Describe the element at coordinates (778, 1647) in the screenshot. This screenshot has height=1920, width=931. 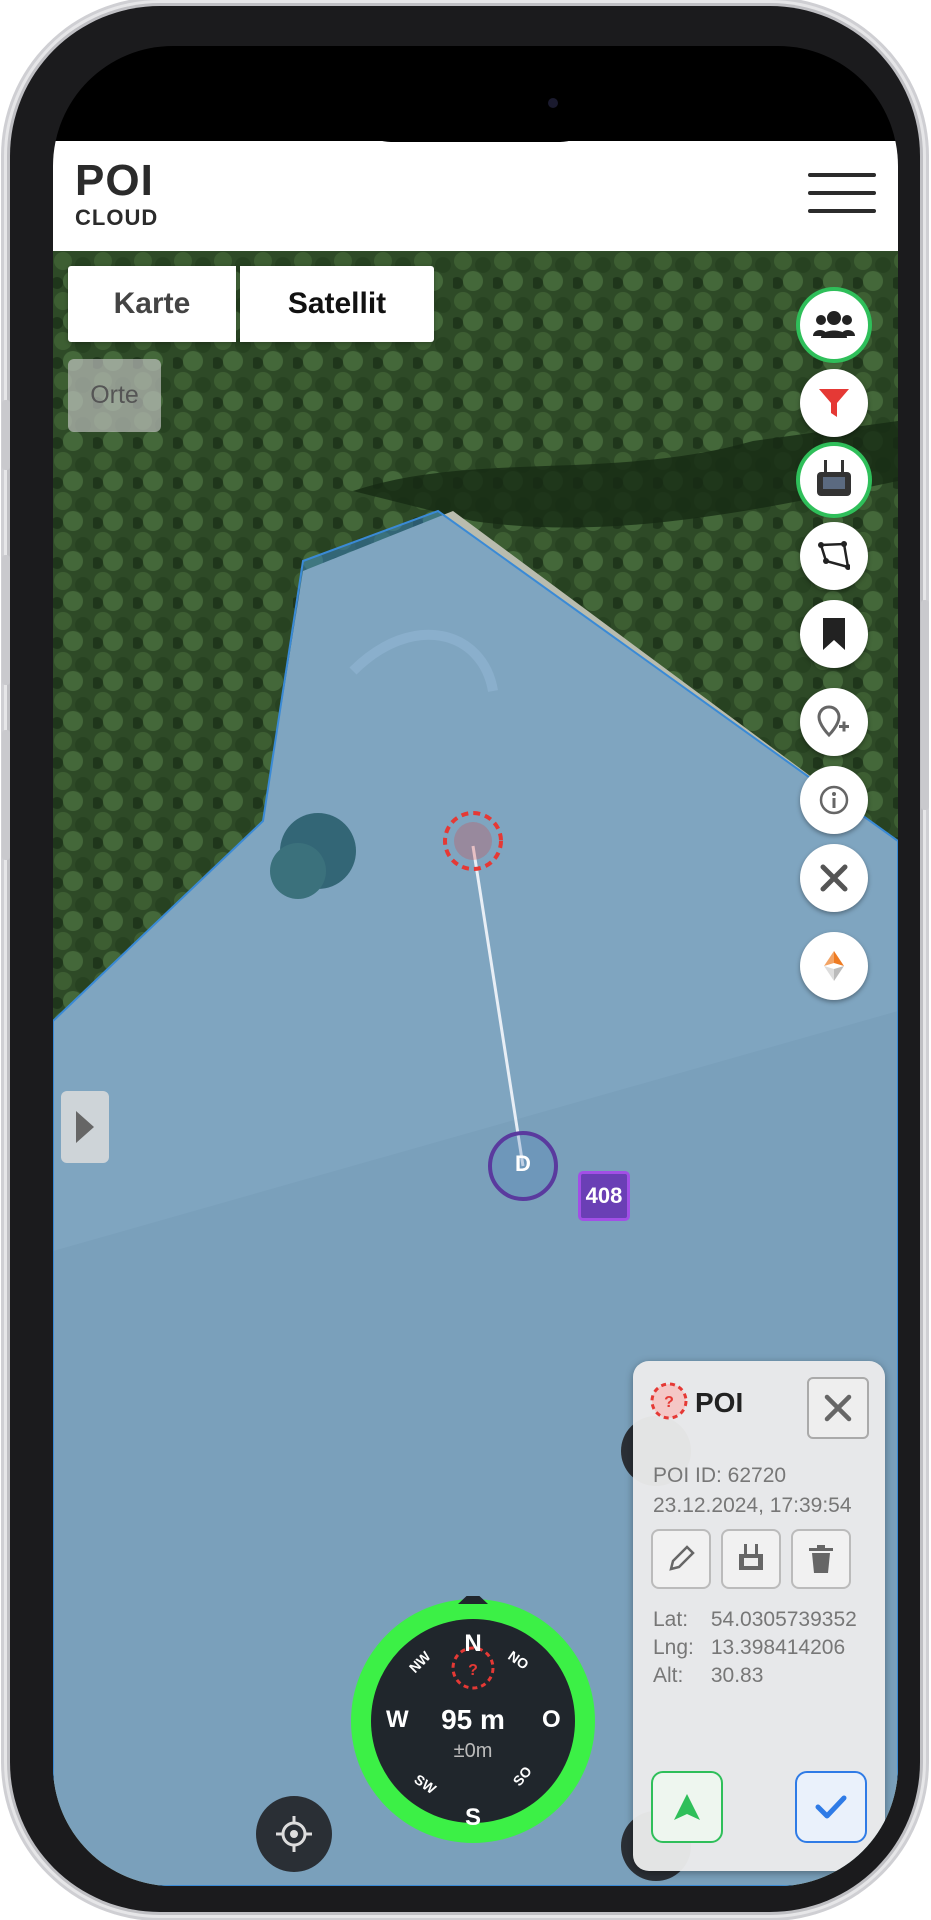
I see `lng-value: 13.398414206` at that location.